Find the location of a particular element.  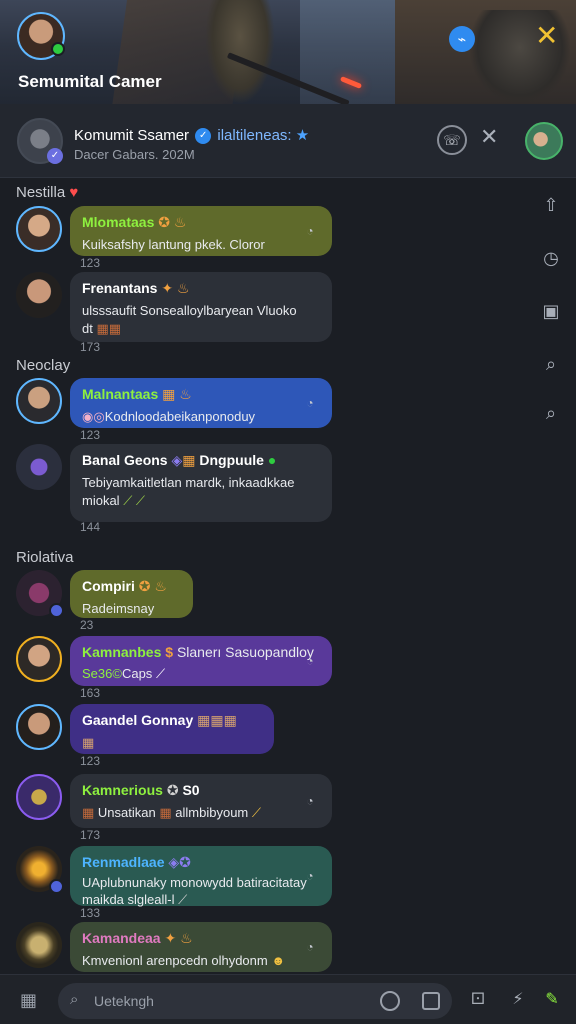

message-text: ◉◎Kodnloodabeikanponoduy is located at coordinates (169, 416).